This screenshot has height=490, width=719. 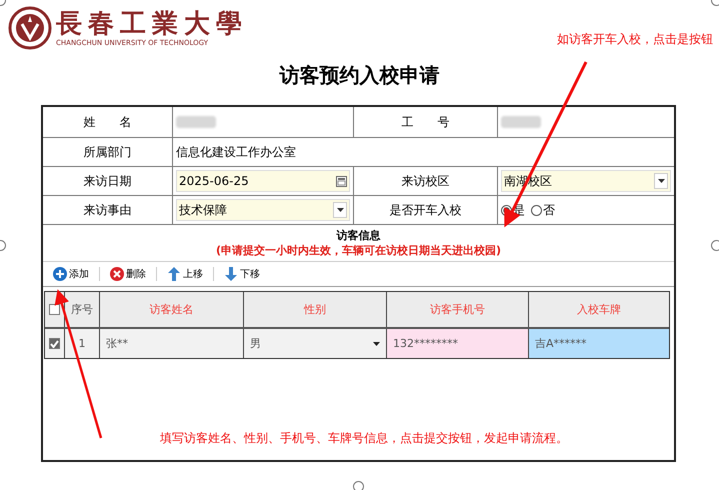 What do you see at coordinates (364, 438) in the screenshot?
I see `annotation-text: 填写访客姓名、性别、手机号、车牌号信息，点击提交按钮，发起申请流程。` at bounding box center [364, 438].